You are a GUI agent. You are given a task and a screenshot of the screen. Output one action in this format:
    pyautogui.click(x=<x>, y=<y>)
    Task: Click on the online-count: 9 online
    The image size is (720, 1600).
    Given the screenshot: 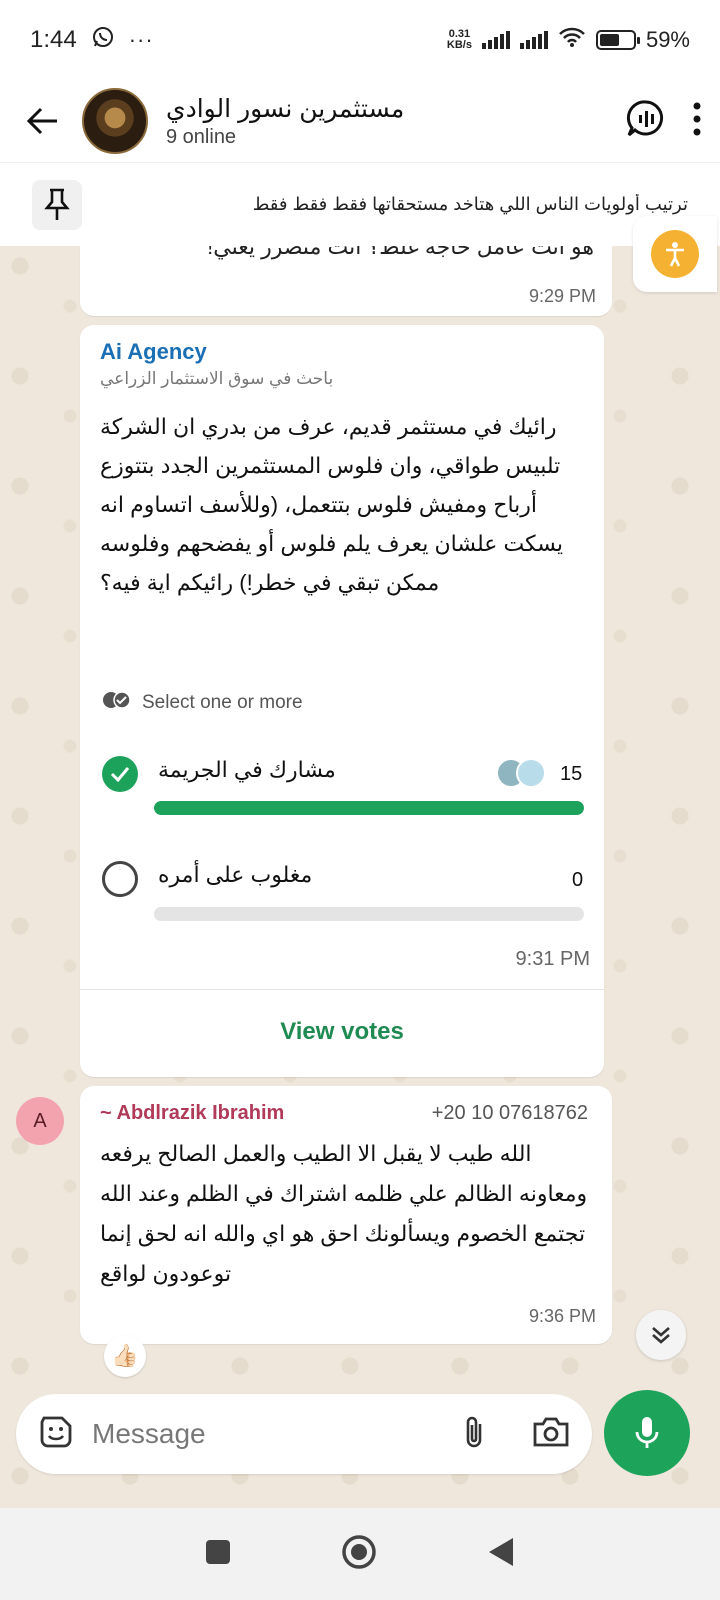 What is the action you would take?
    pyautogui.click(x=201, y=136)
    